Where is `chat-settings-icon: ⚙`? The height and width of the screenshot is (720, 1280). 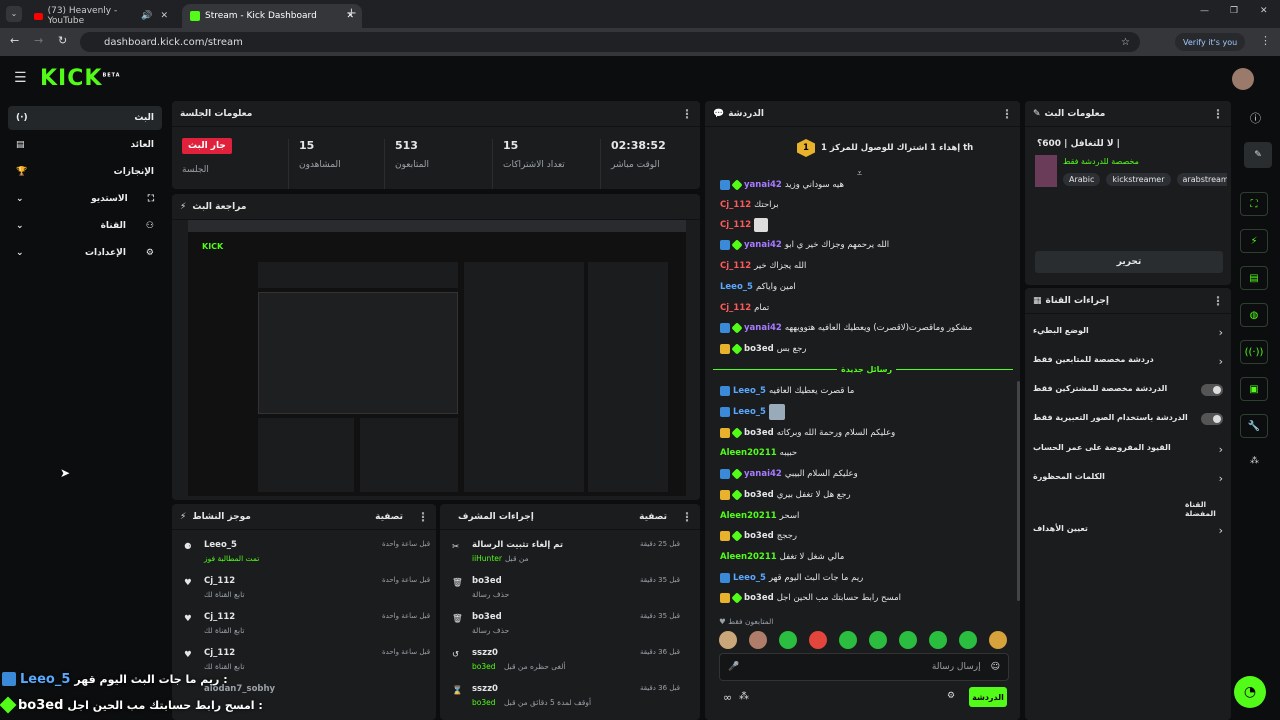 chat-settings-icon: ⚙ is located at coordinates (951, 696).